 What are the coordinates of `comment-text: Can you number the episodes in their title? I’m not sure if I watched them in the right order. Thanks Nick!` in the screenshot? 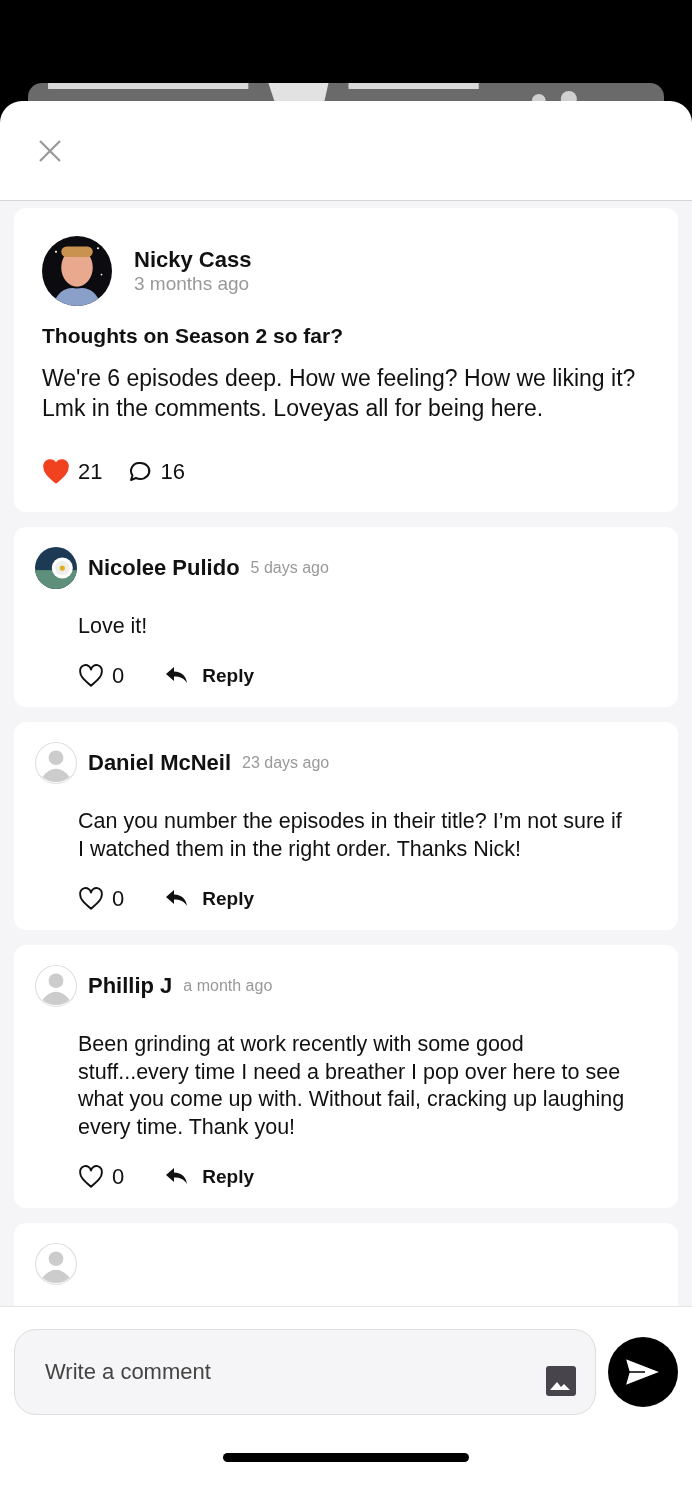 It's located at (350, 835).